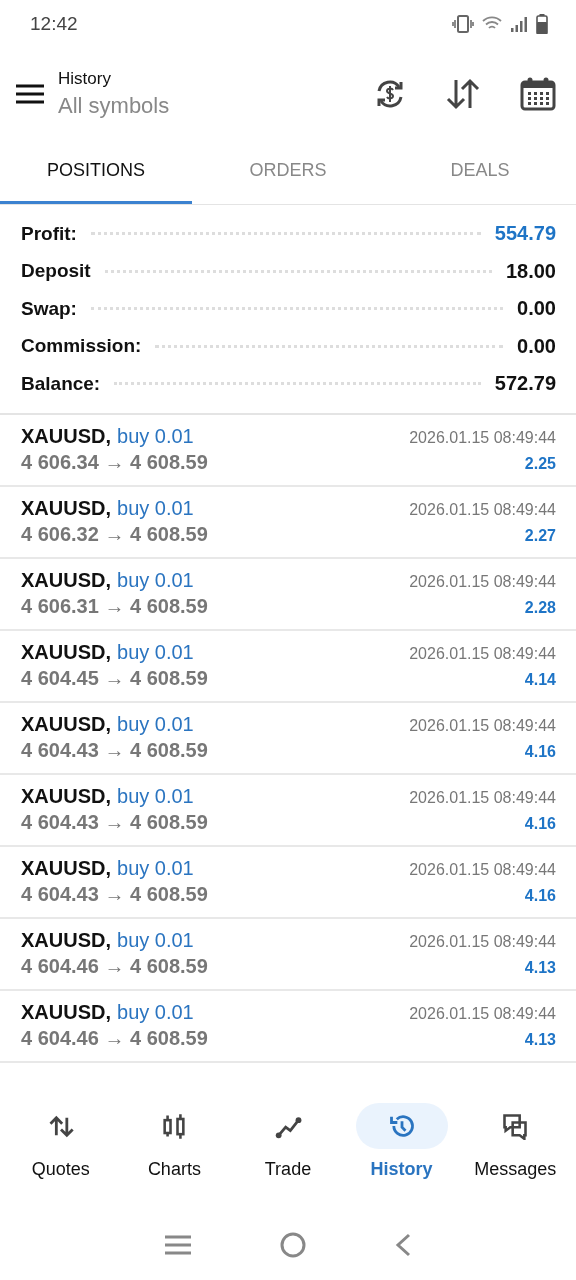 Image resolution: width=576 pixels, height=1280 pixels. What do you see at coordinates (61, 383) in the screenshot?
I see `summary-label: Balance:` at bounding box center [61, 383].